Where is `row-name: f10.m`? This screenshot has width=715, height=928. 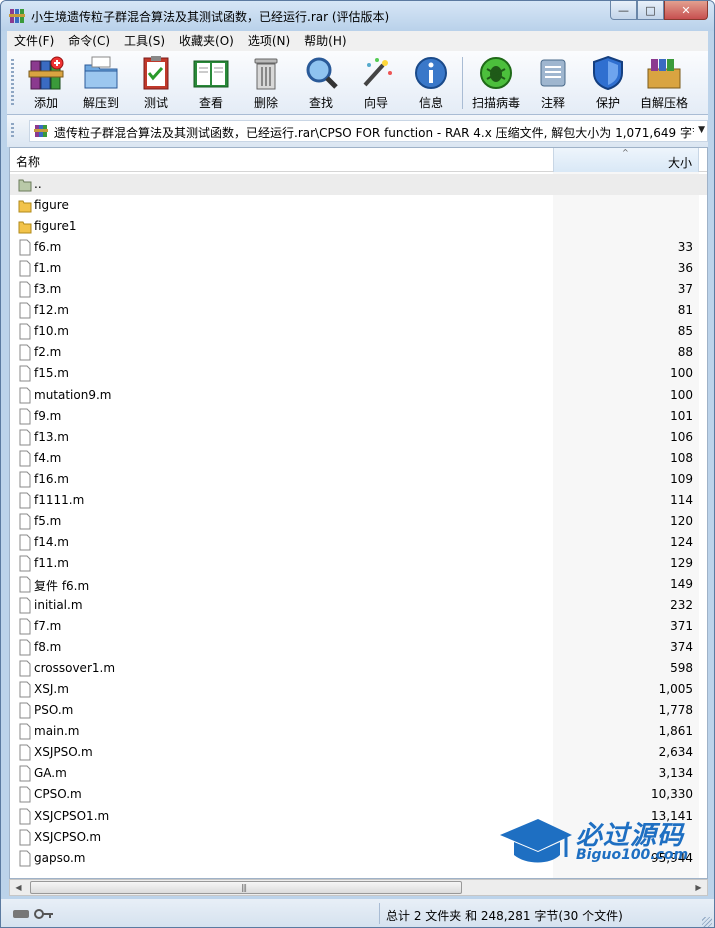
row-name: f10.m is located at coordinates (51, 331).